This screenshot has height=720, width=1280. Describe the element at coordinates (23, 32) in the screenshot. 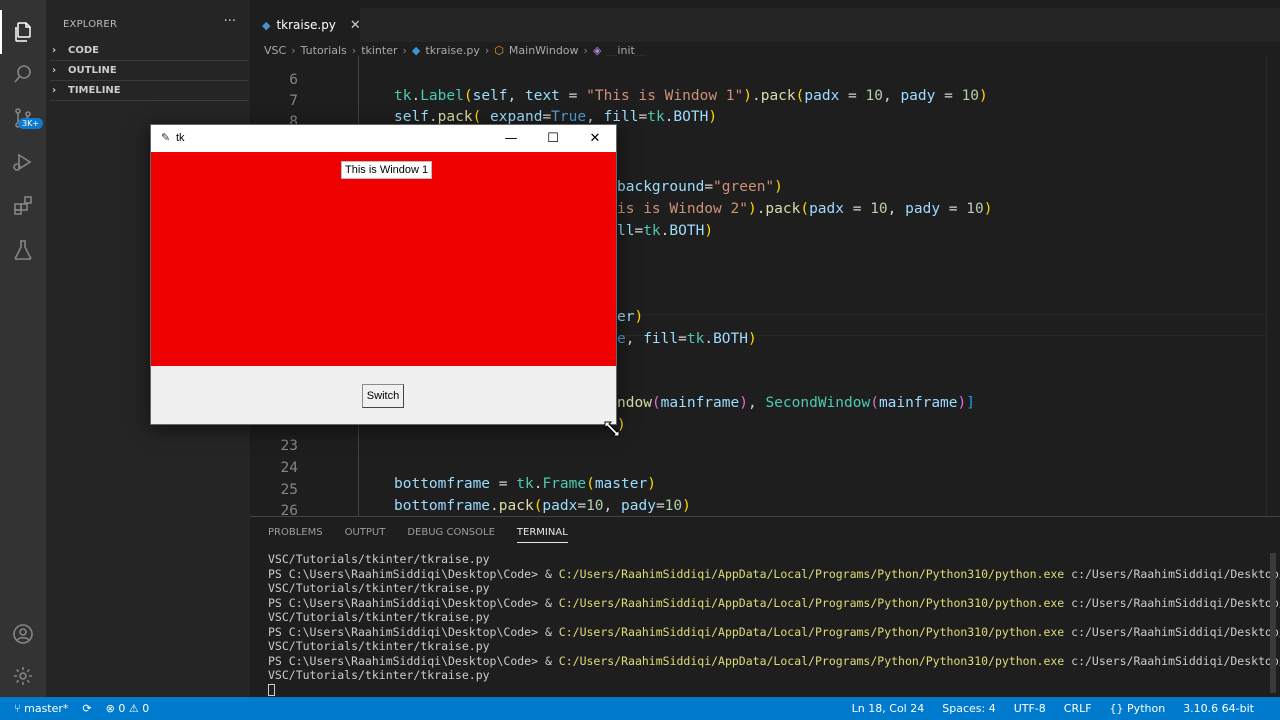

I see `files-icon` at that location.